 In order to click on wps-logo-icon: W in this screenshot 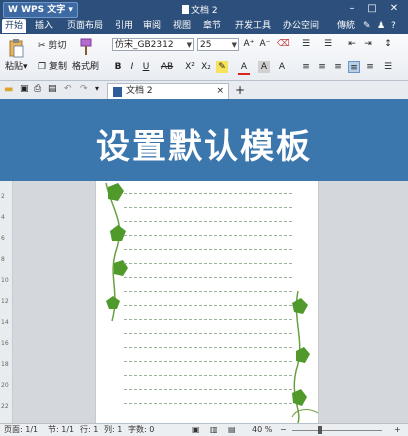, I will do `click(15, 10)`.